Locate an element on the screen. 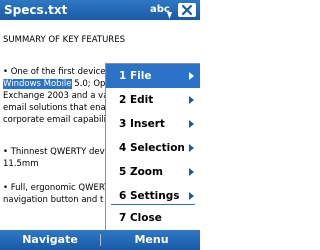  text-line: • One of the first devices is located at coordinates (56, 72).